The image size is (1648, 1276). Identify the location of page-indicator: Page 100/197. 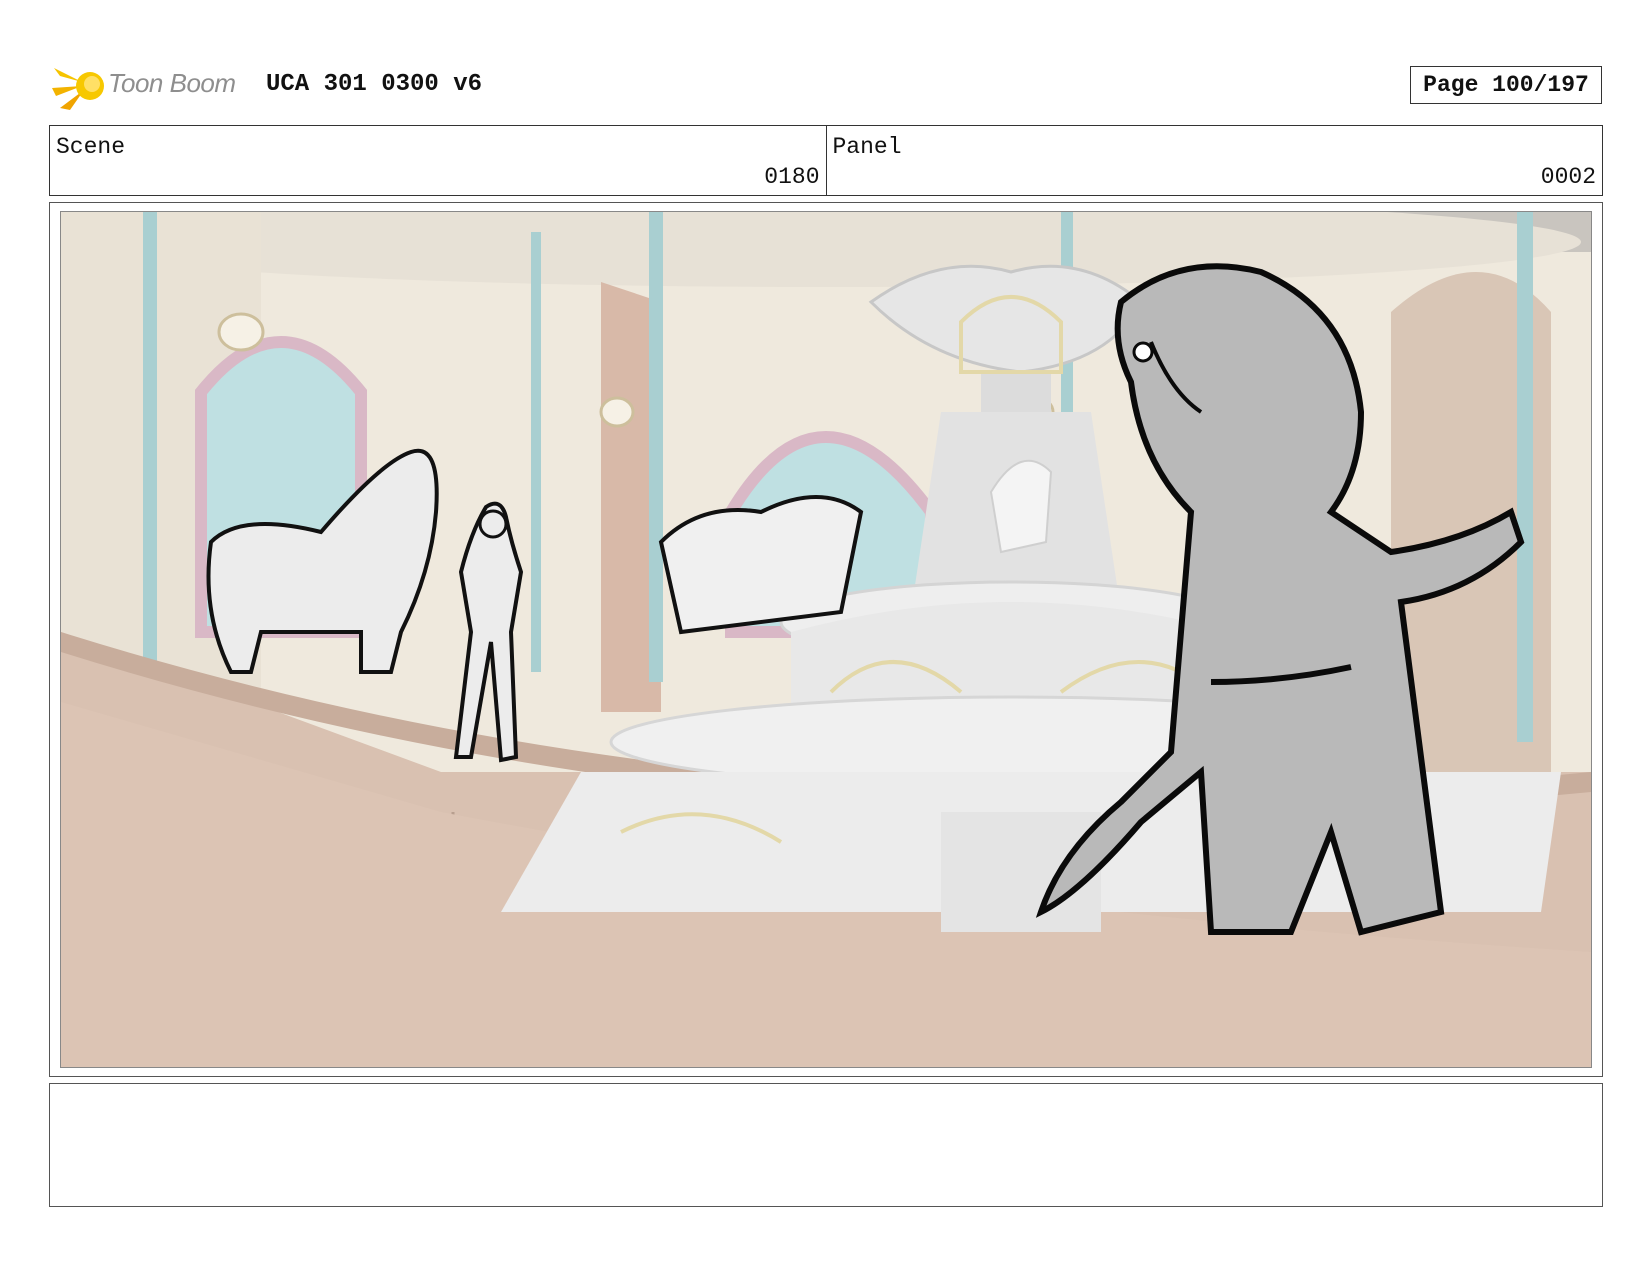
(1506, 85).